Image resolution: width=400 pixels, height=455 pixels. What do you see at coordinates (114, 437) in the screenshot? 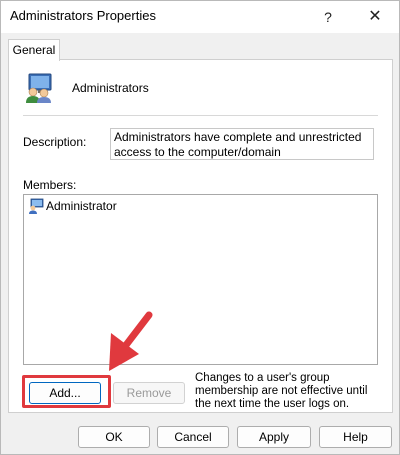
I see `ok-button: OK` at bounding box center [114, 437].